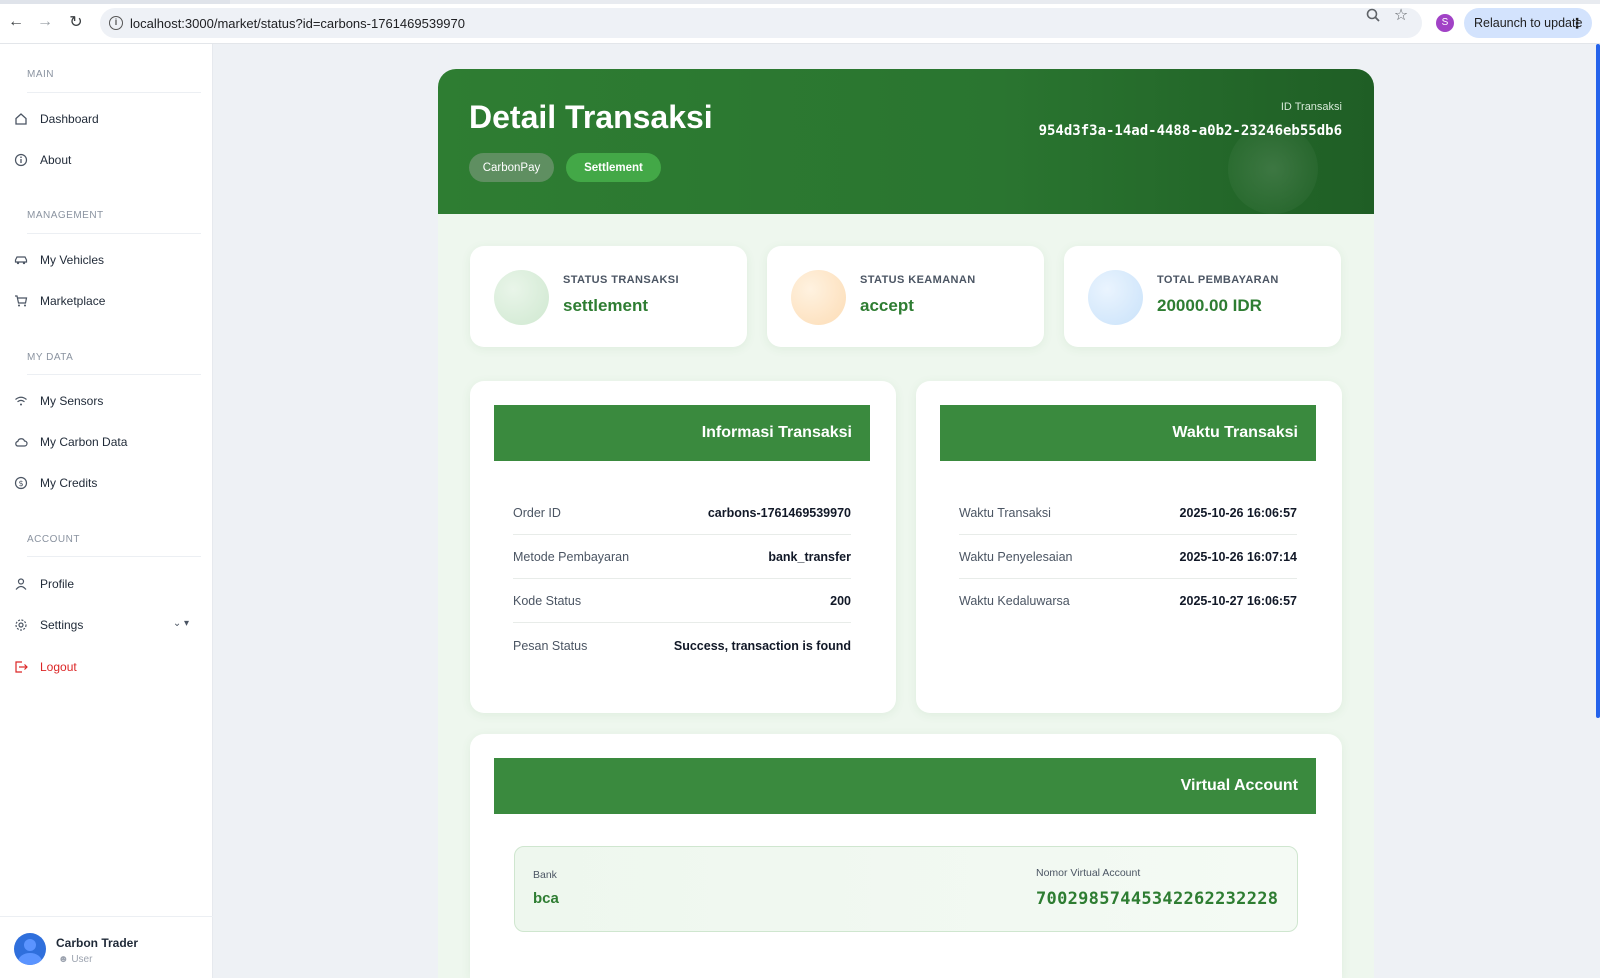 Image resolution: width=1600 pixels, height=978 pixels. I want to click on sidebar-item-settings: Settings ⌄ ▾, so click(106, 625).